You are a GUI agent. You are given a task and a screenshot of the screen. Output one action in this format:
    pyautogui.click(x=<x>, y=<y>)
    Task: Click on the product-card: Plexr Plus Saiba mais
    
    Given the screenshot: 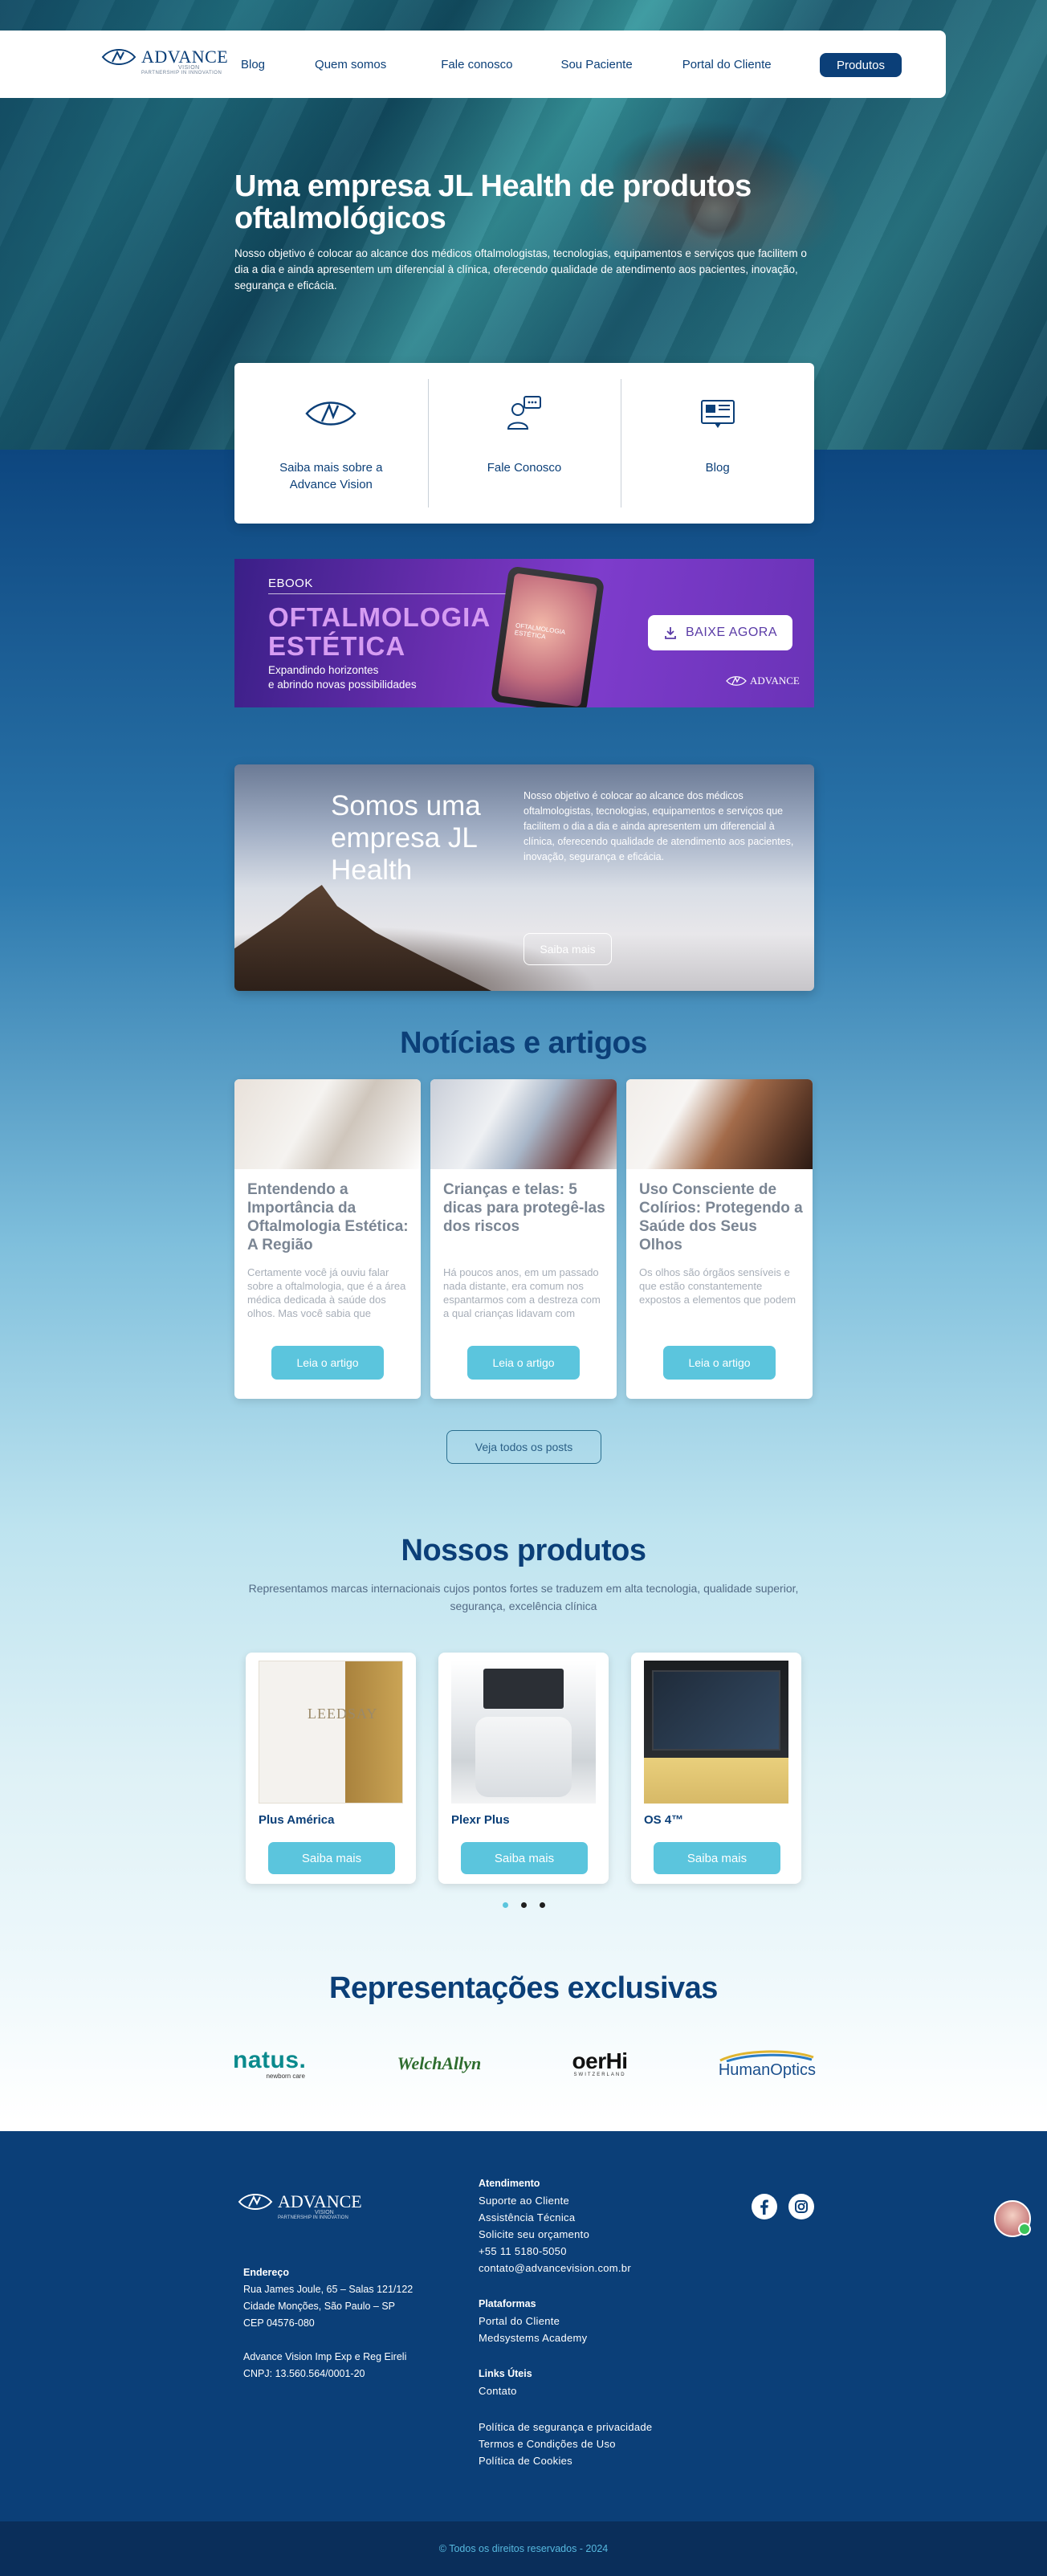 What is the action you would take?
    pyautogui.click(x=523, y=1768)
    